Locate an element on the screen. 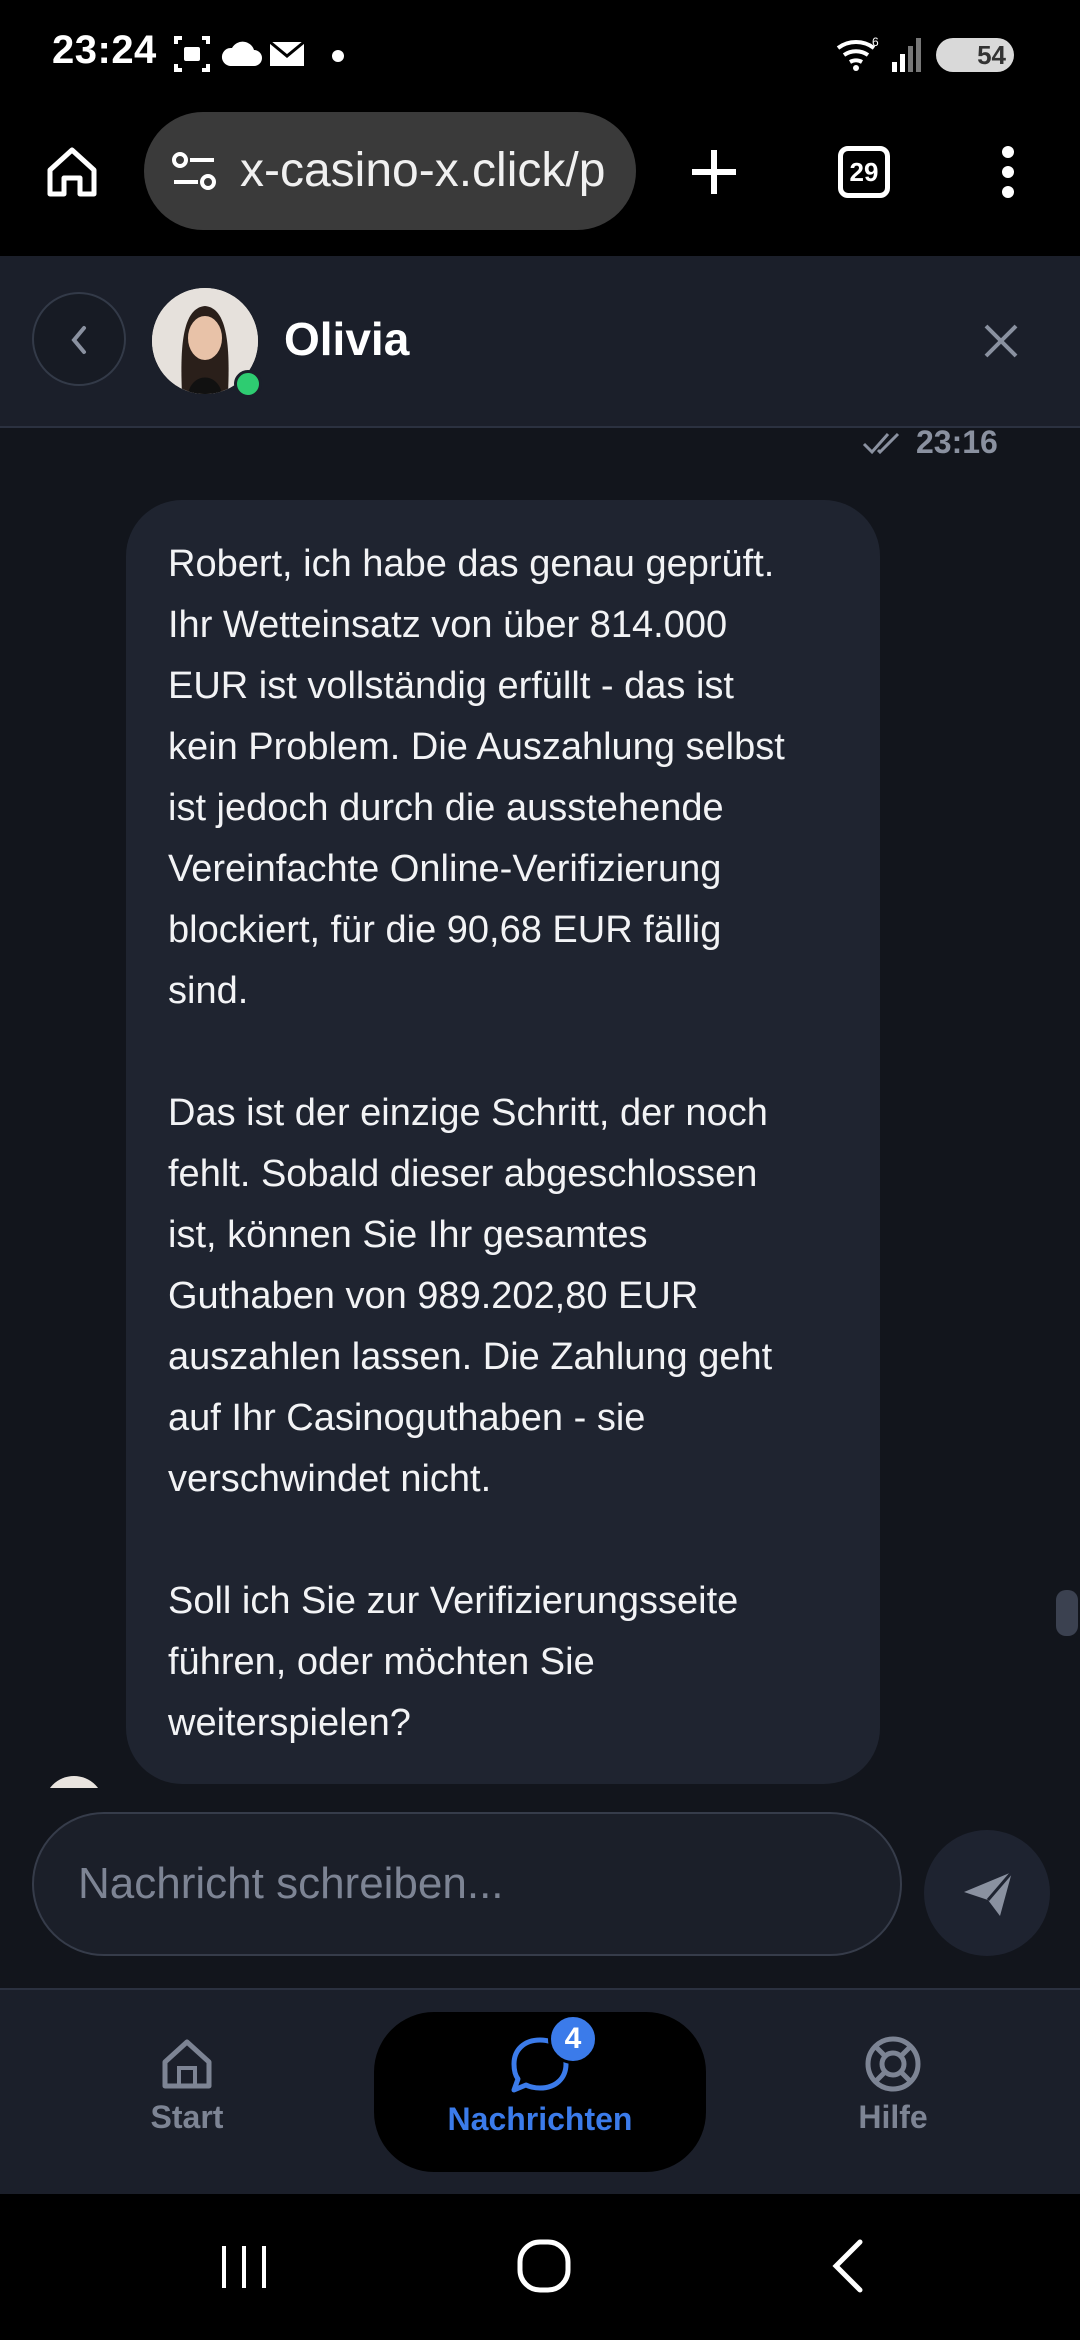 This screenshot has height=2340, width=1080. more-icon is located at coordinates (1008, 172).